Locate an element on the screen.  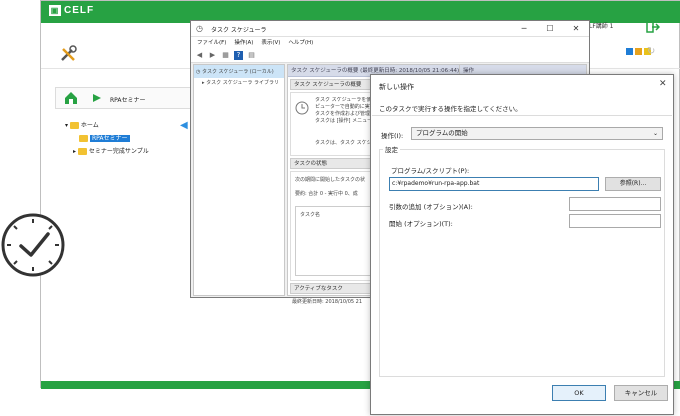
cancel-button: キャンセル is located at coordinates (641, 393).